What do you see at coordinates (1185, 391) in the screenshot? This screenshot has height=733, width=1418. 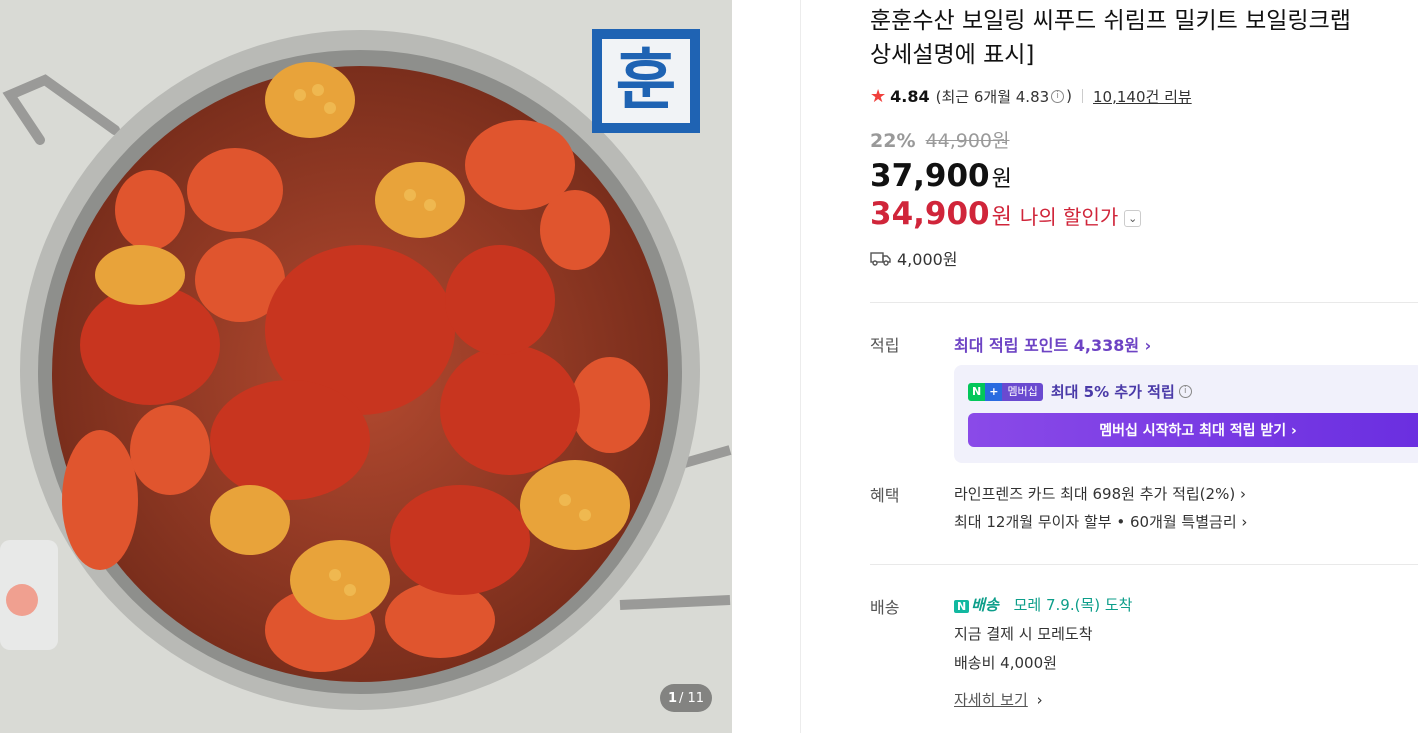 I see `membership-info-icon: i` at bounding box center [1185, 391].